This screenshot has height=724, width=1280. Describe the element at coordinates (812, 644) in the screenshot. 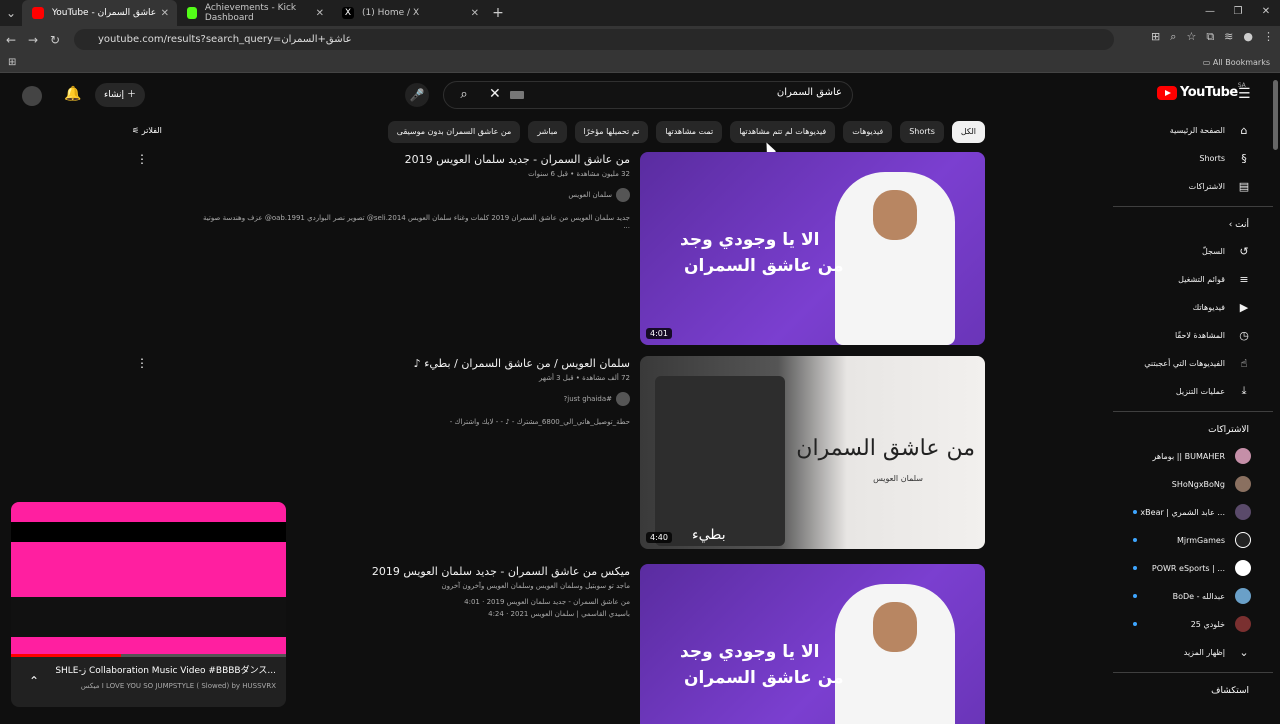

I see `mix-thumbnail: الا يا وجودي وجد من عاشق السمران` at that location.